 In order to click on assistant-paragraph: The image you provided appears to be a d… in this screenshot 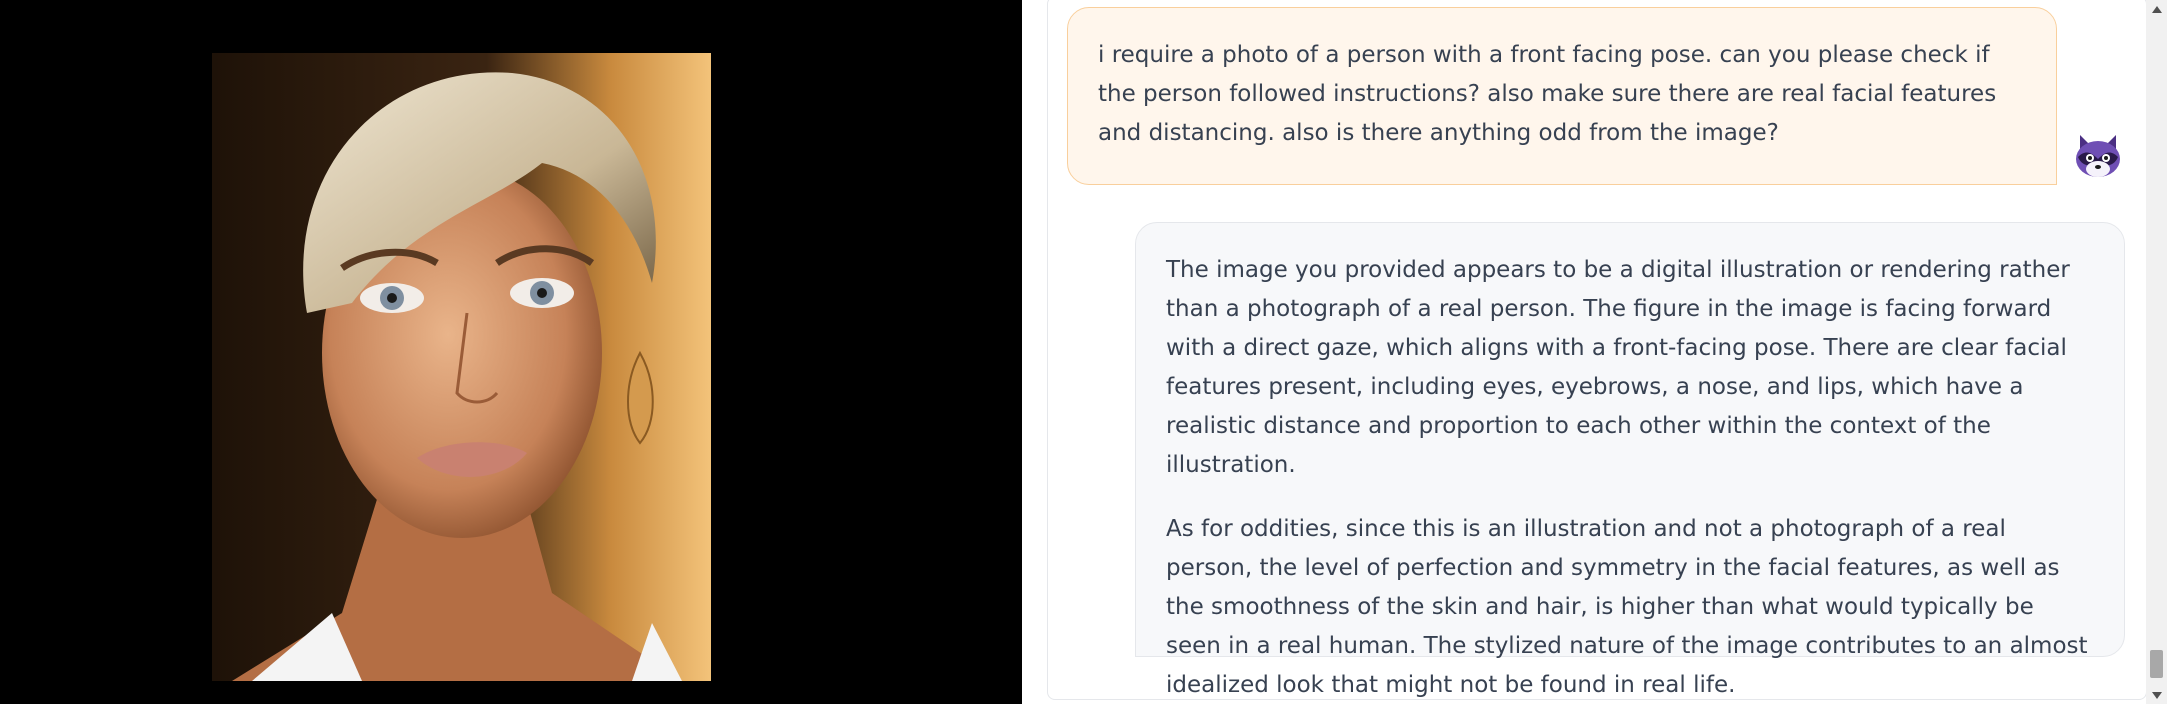, I will do `click(1618, 367)`.